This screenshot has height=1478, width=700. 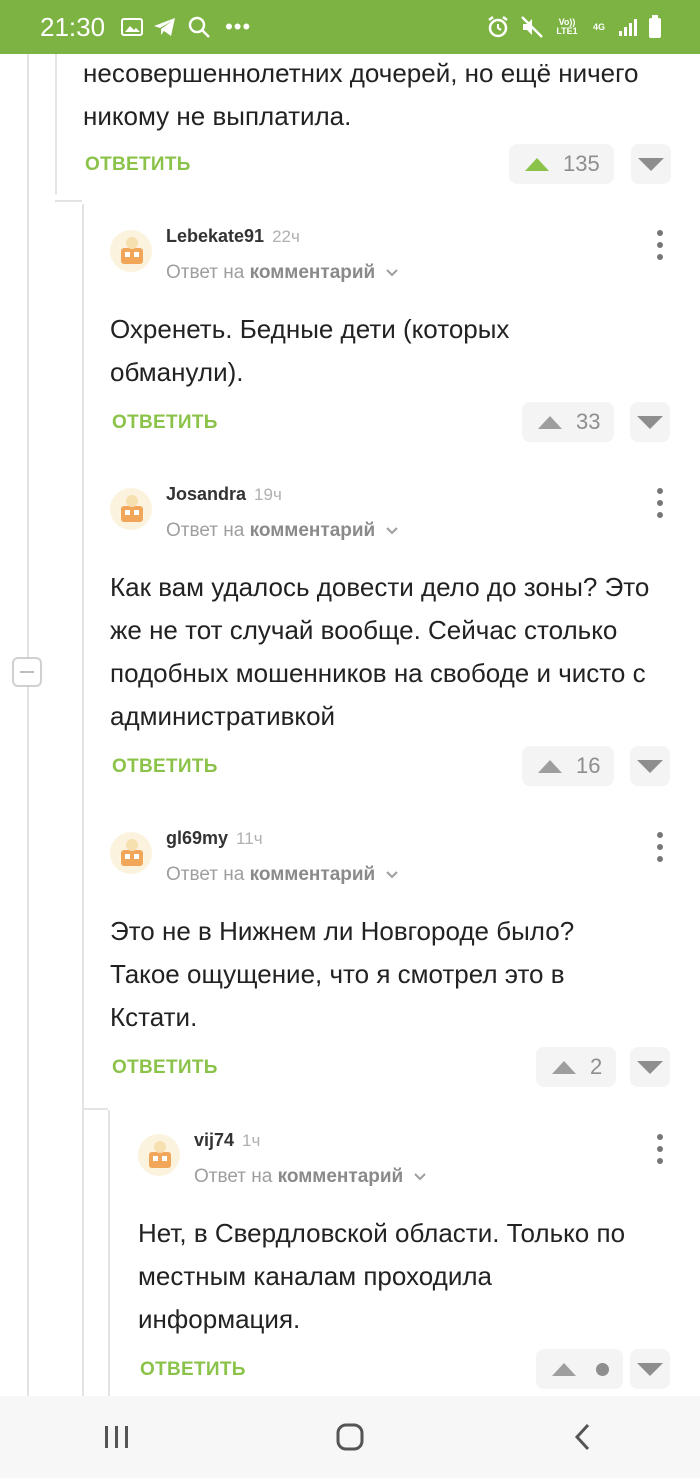 I want to click on mute-icon, so click(x=532, y=27).